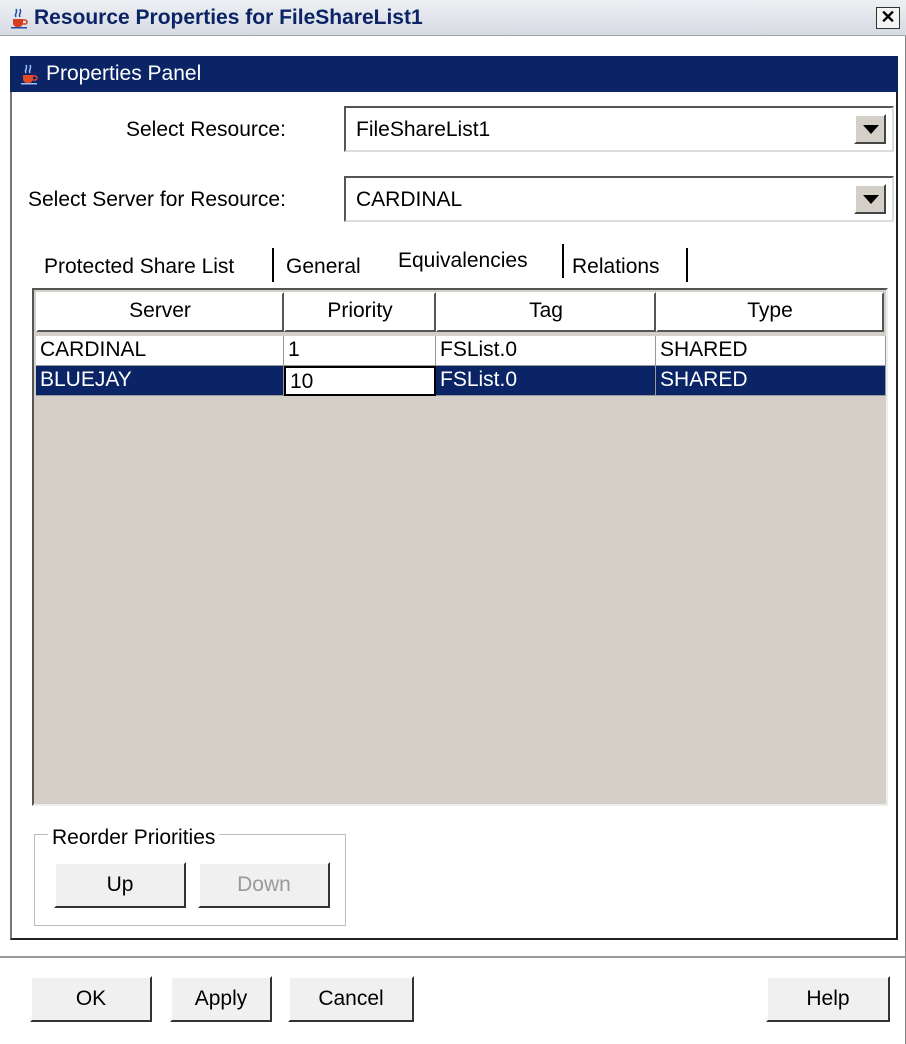 Image resolution: width=906 pixels, height=1044 pixels. Describe the element at coordinates (463, 263) in the screenshot. I see `tab-equivalencies: Equivalencies` at that location.